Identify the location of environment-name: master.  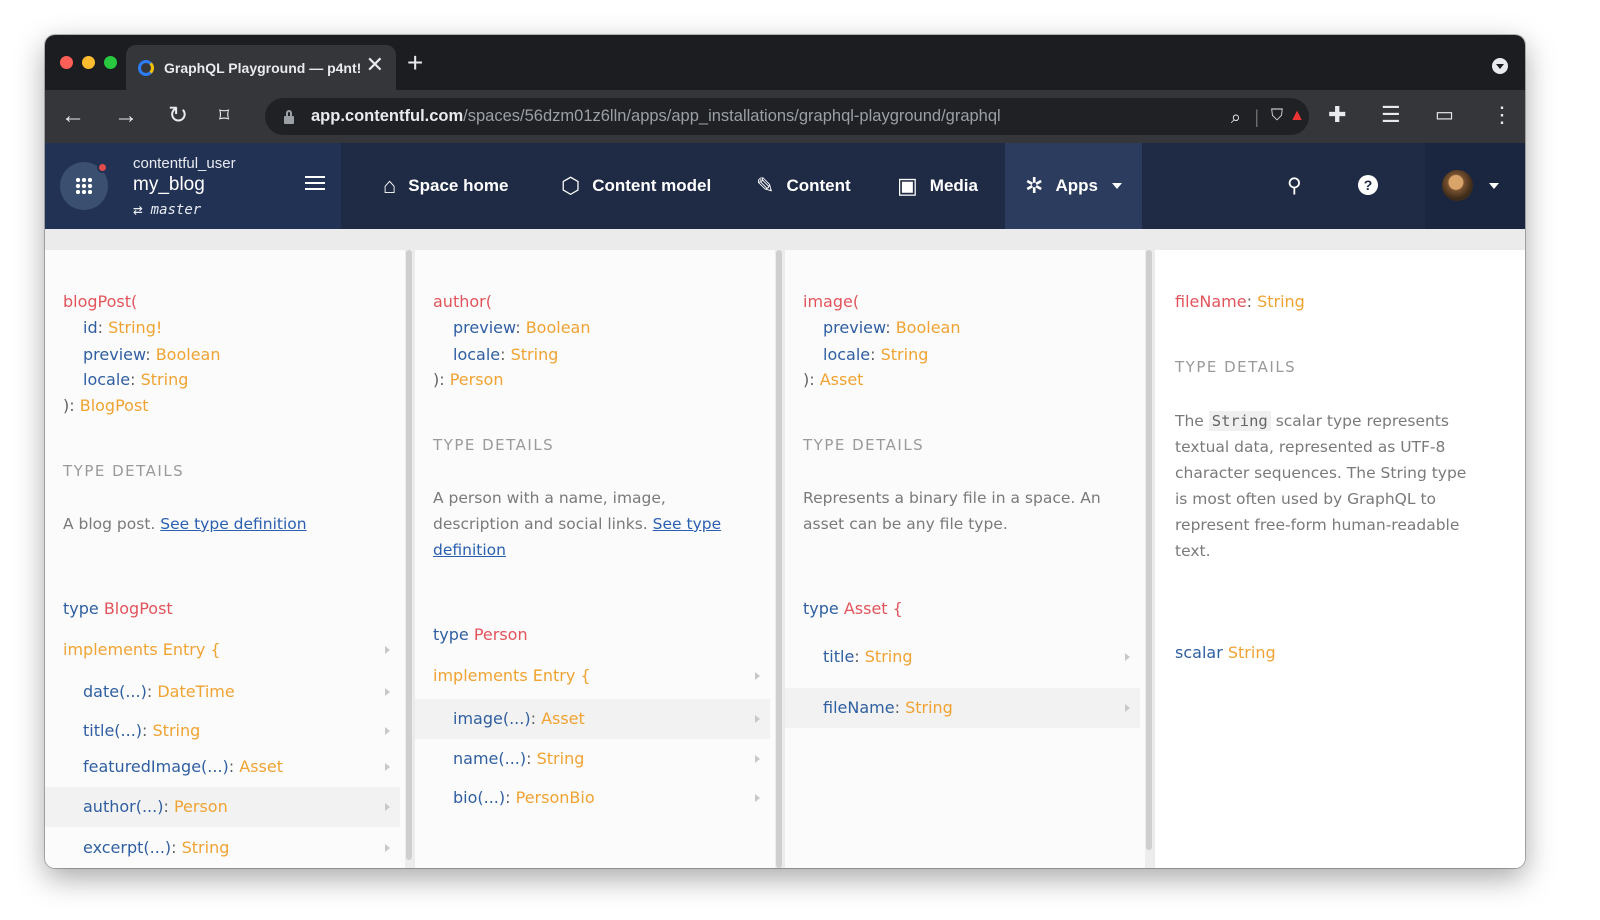
(176, 209).